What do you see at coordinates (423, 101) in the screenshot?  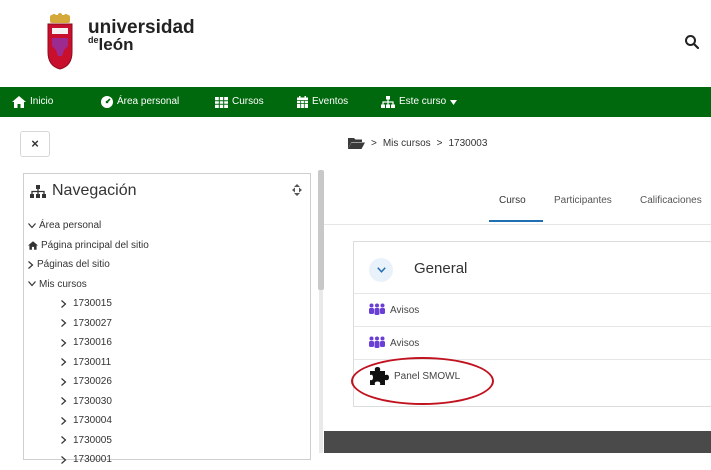 I see `nav-this-course-label: Este curso` at bounding box center [423, 101].